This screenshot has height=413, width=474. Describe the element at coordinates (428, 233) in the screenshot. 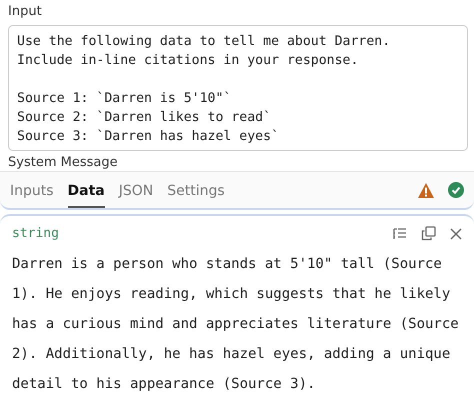

I see `copy-icon` at that location.